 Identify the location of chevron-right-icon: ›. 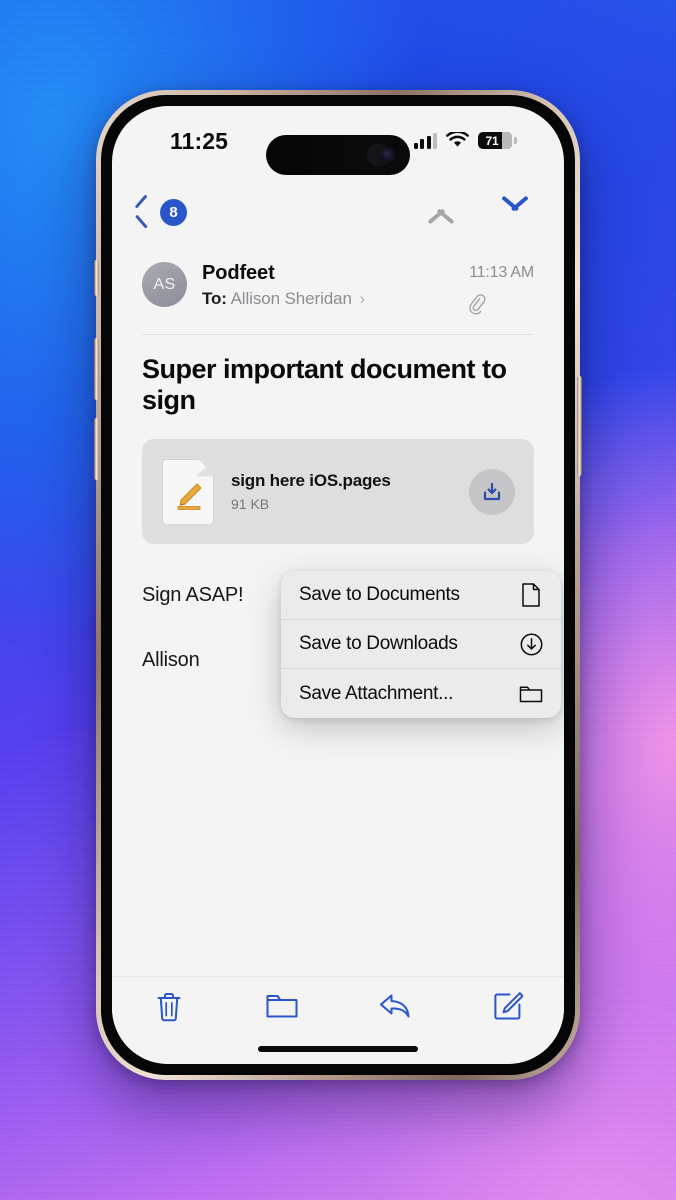
(362, 298).